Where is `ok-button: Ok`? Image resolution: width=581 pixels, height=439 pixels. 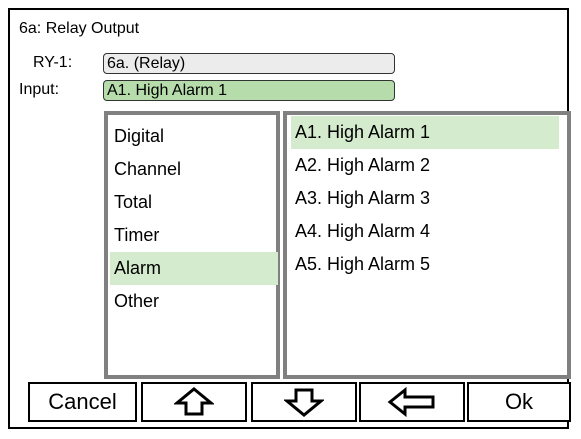
ok-button: Ok is located at coordinates (519, 402).